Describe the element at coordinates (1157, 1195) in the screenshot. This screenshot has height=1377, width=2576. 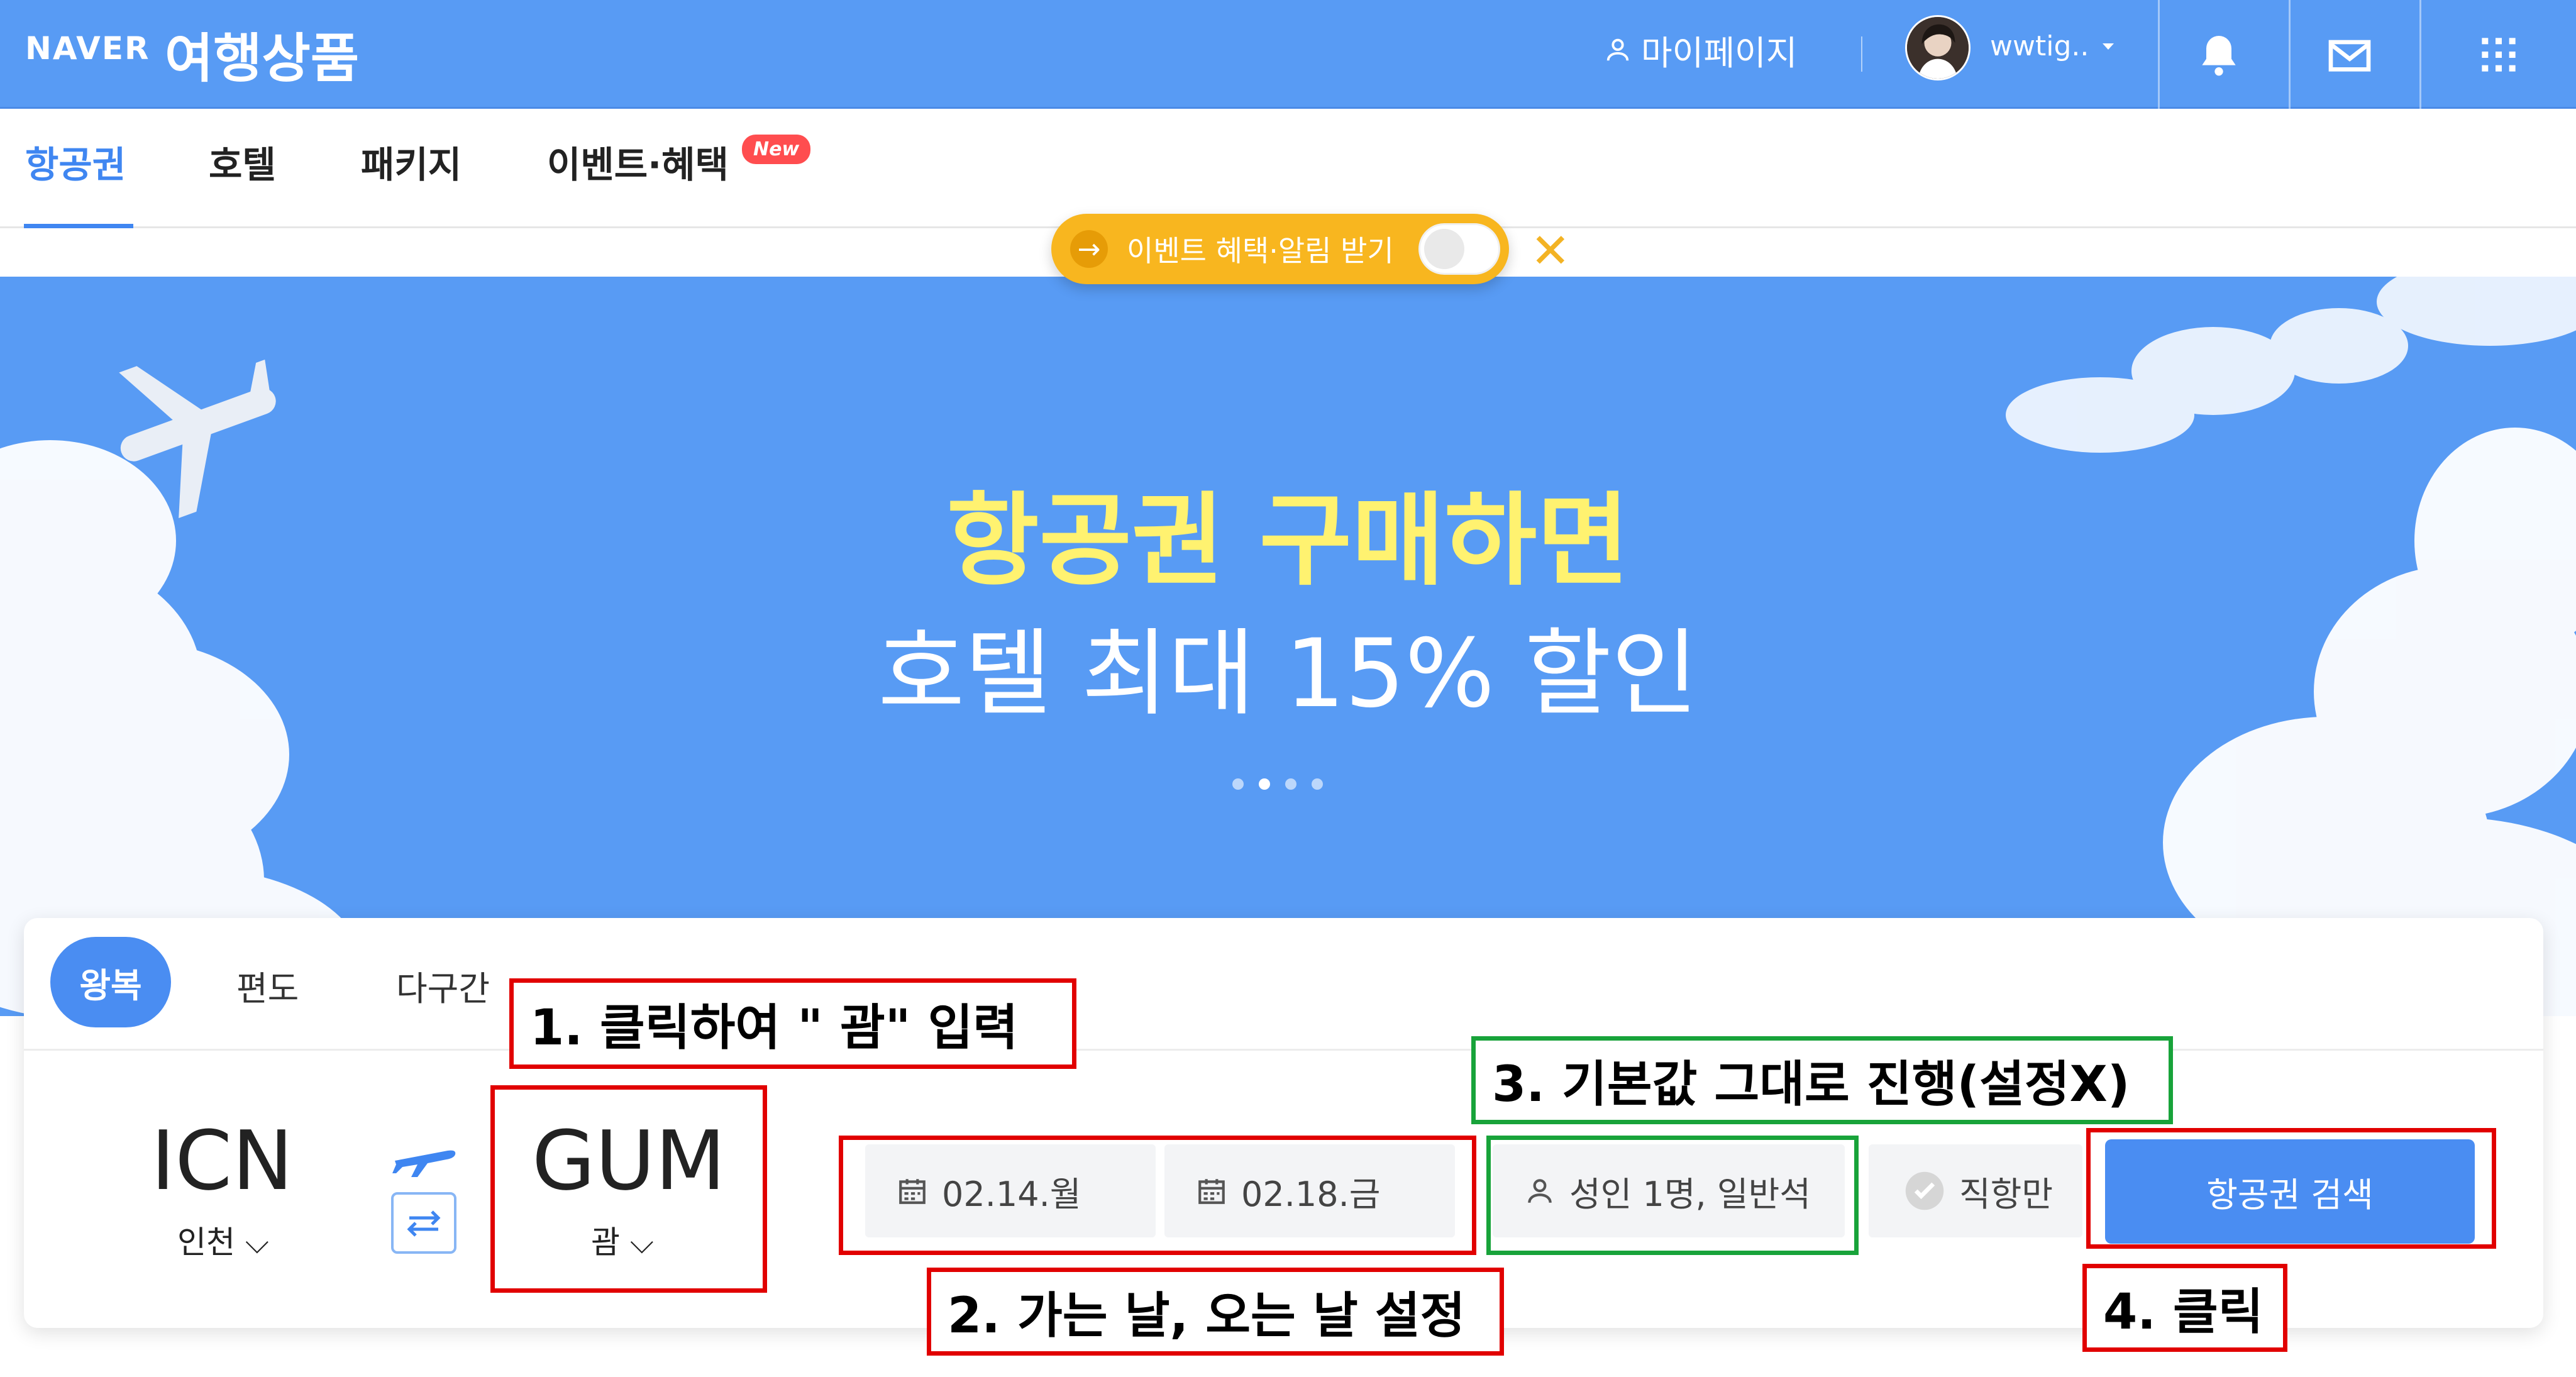
I see `annotation-box-dates` at that location.